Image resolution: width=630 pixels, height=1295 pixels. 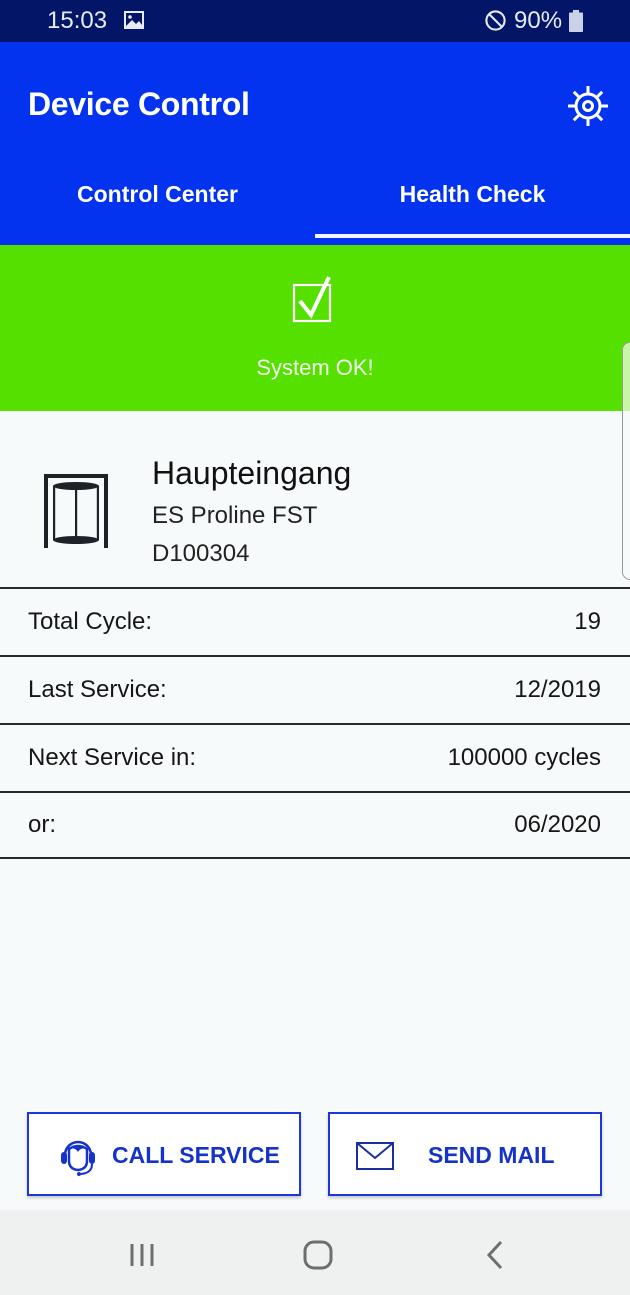 I want to click on image-icon, so click(x=134, y=20).